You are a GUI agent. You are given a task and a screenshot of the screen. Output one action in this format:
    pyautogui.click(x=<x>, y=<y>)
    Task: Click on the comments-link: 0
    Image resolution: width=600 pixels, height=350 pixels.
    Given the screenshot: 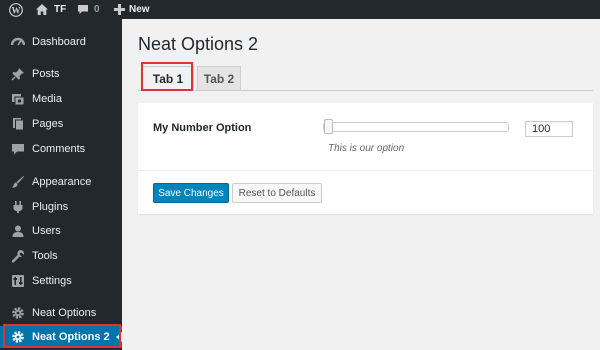 What is the action you would take?
    pyautogui.click(x=88, y=9)
    